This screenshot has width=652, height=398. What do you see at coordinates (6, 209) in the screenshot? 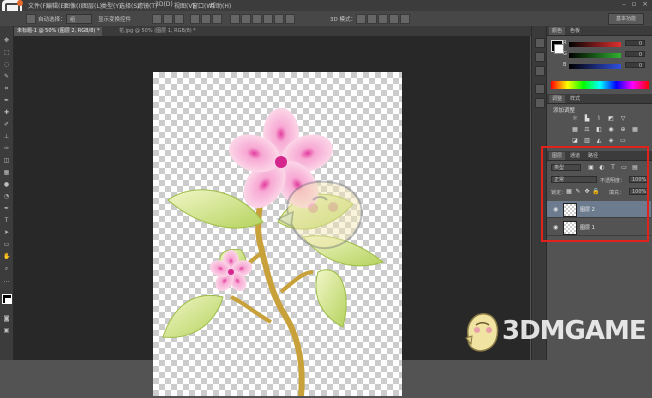
I see `pen-tool-icon: ✒` at bounding box center [6, 209].